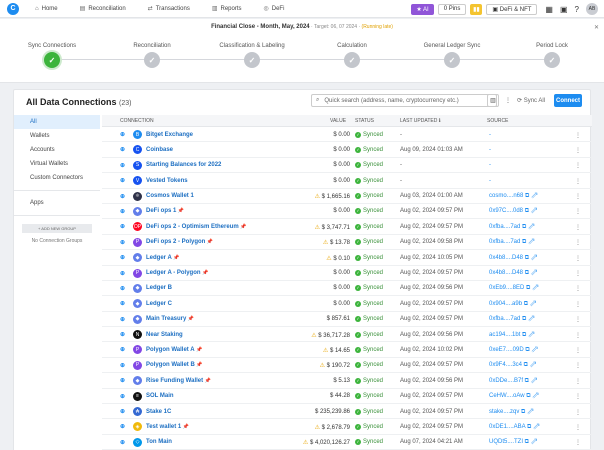 Image resolution: width=604 pixels, height=450 pixels. Describe the element at coordinates (422, 9) in the screenshot. I see `ai-button: ★ AI` at that location.